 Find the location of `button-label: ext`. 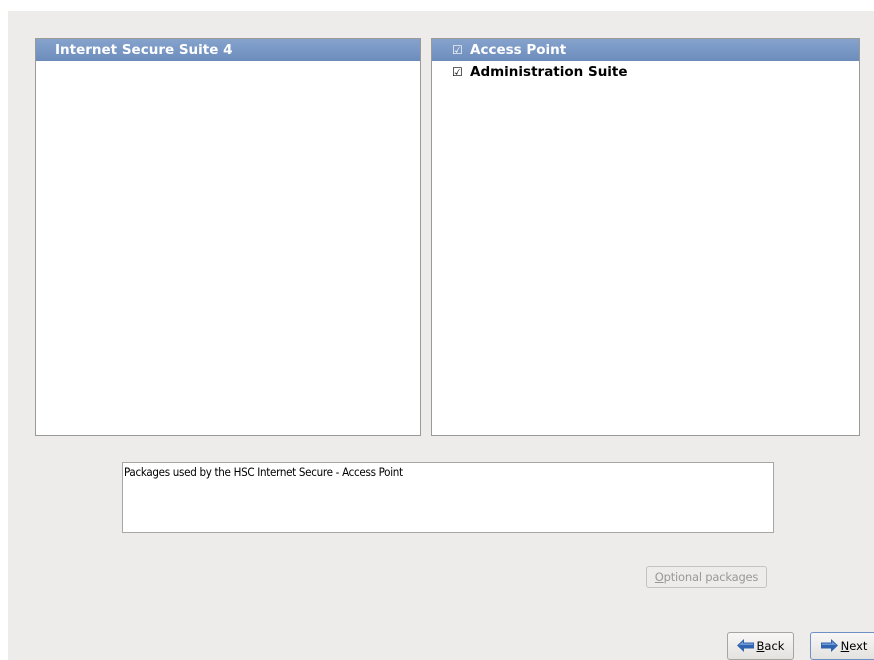

button-label: ext is located at coordinates (858, 646).